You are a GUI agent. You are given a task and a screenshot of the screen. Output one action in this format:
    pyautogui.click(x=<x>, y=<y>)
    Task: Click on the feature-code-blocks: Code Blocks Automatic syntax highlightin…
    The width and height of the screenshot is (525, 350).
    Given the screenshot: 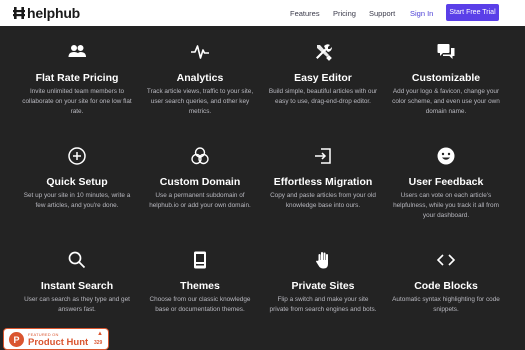 What is the action you would take?
    pyautogui.click(x=446, y=282)
    